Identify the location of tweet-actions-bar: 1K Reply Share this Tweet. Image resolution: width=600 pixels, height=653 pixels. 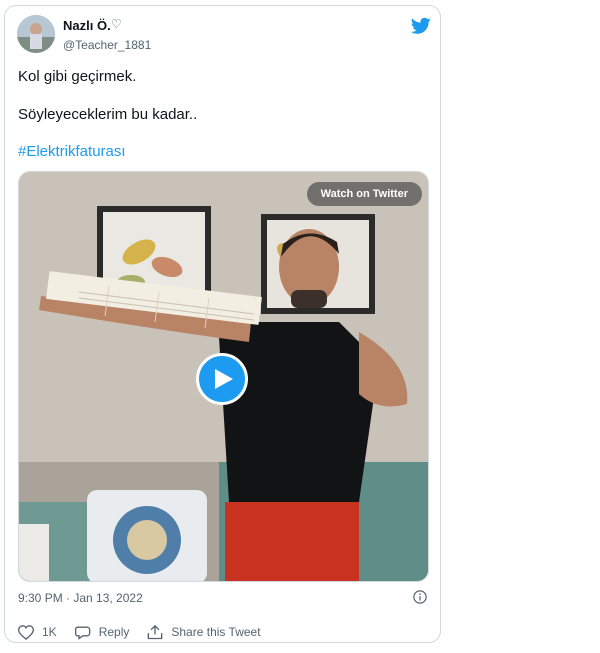
(148, 632).